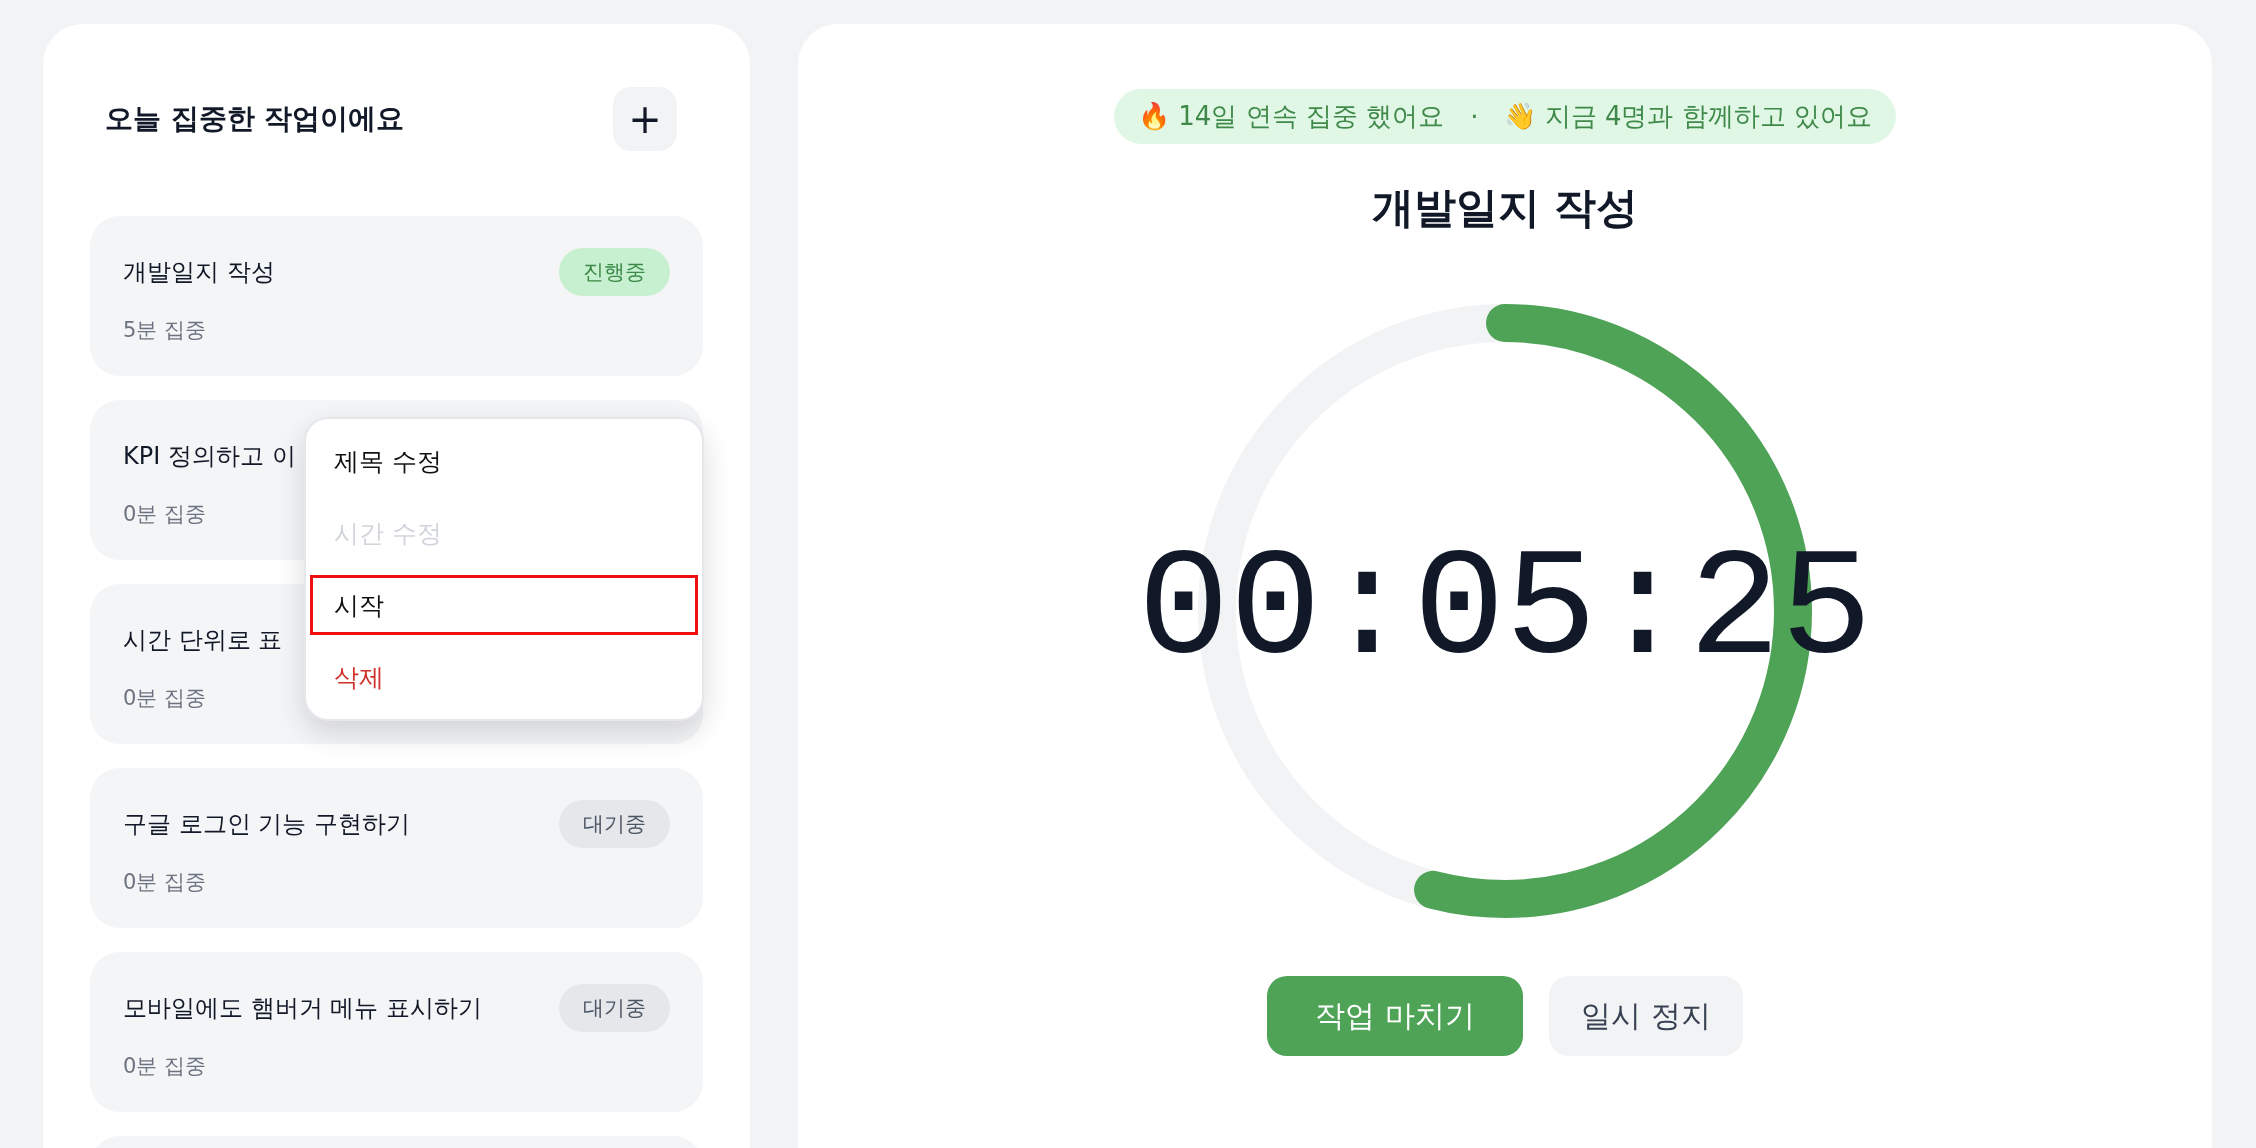 This screenshot has width=2256, height=1148. Describe the element at coordinates (199, 272) in the screenshot. I see `task-title: 개발일지 작성` at that location.